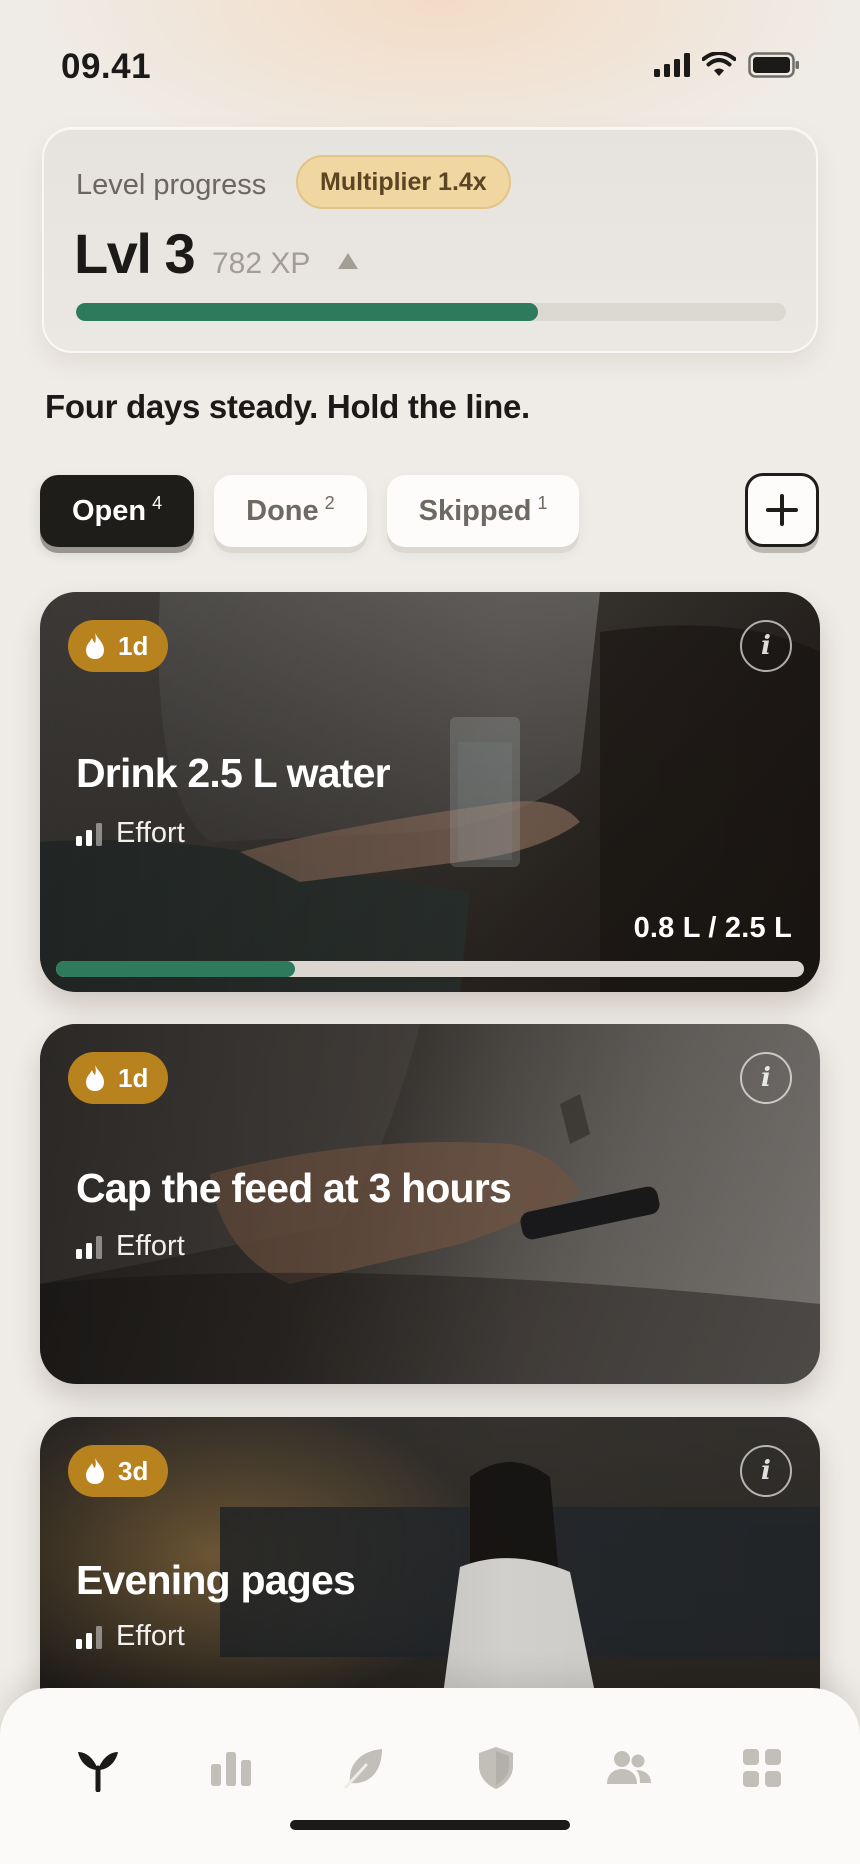 The height and width of the screenshot is (1864, 860). What do you see at coordinates (403, 182) in the screenshot?
I see `multiplier-badge: Multiplier 1.4x` at bounding box center [403, 182].